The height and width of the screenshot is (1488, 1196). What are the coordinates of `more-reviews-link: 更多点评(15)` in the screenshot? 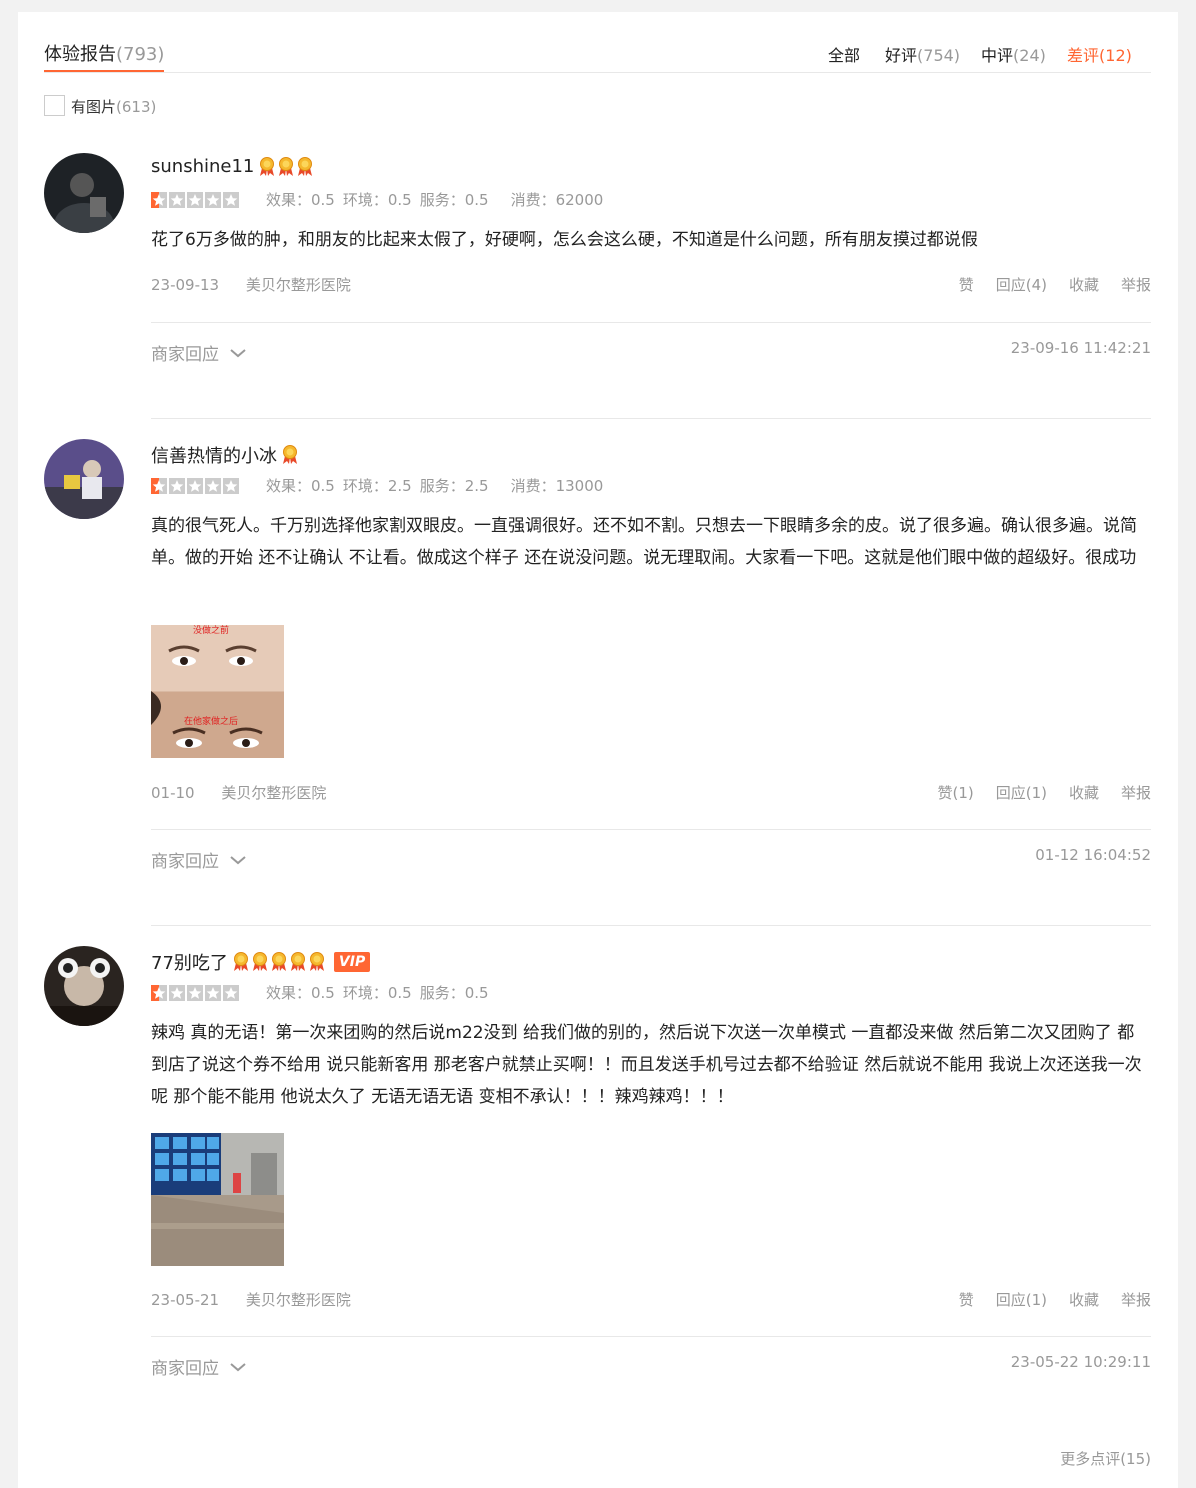 It's located at (1105, 1458).